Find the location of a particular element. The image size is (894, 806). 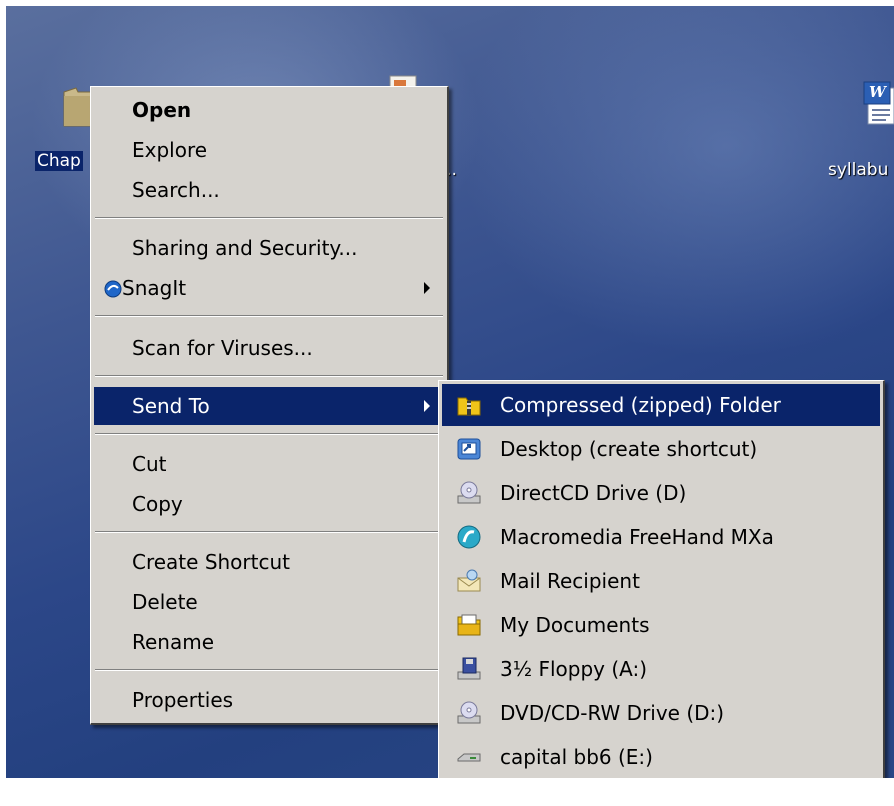

desktop-icon-label: syllabu is located at coordinates (858, 170).